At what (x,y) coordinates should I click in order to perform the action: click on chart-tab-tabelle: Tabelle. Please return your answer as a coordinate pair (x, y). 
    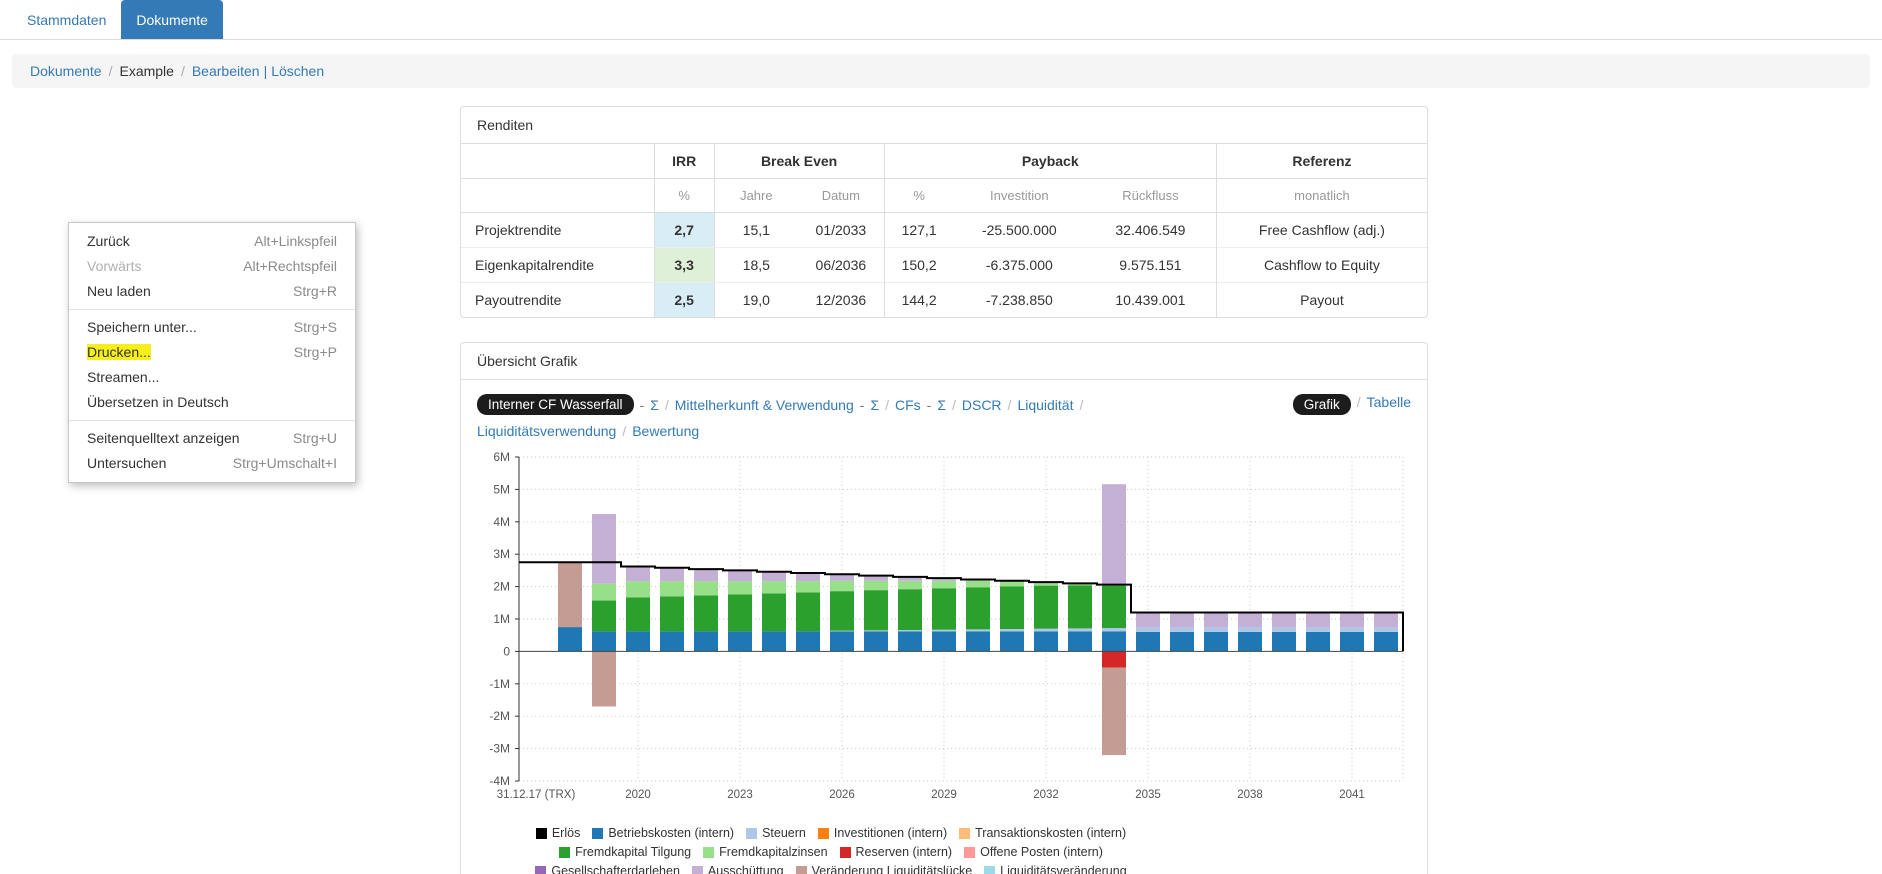
    Looking at the image, I should click on (1389, 402).